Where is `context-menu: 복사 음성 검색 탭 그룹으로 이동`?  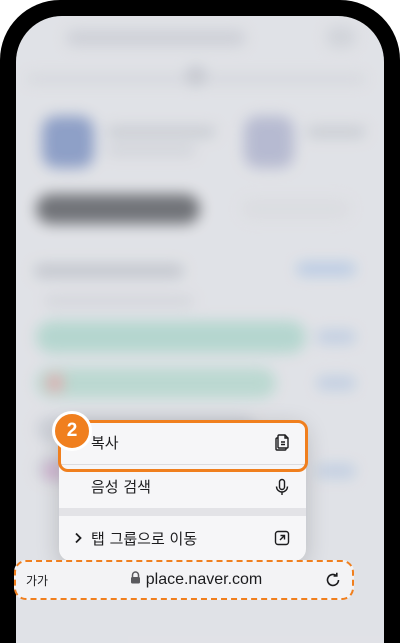 context-menu: 복사 음성 검색 탭 그룹으로 이동 is located at coordinates (182, 490).